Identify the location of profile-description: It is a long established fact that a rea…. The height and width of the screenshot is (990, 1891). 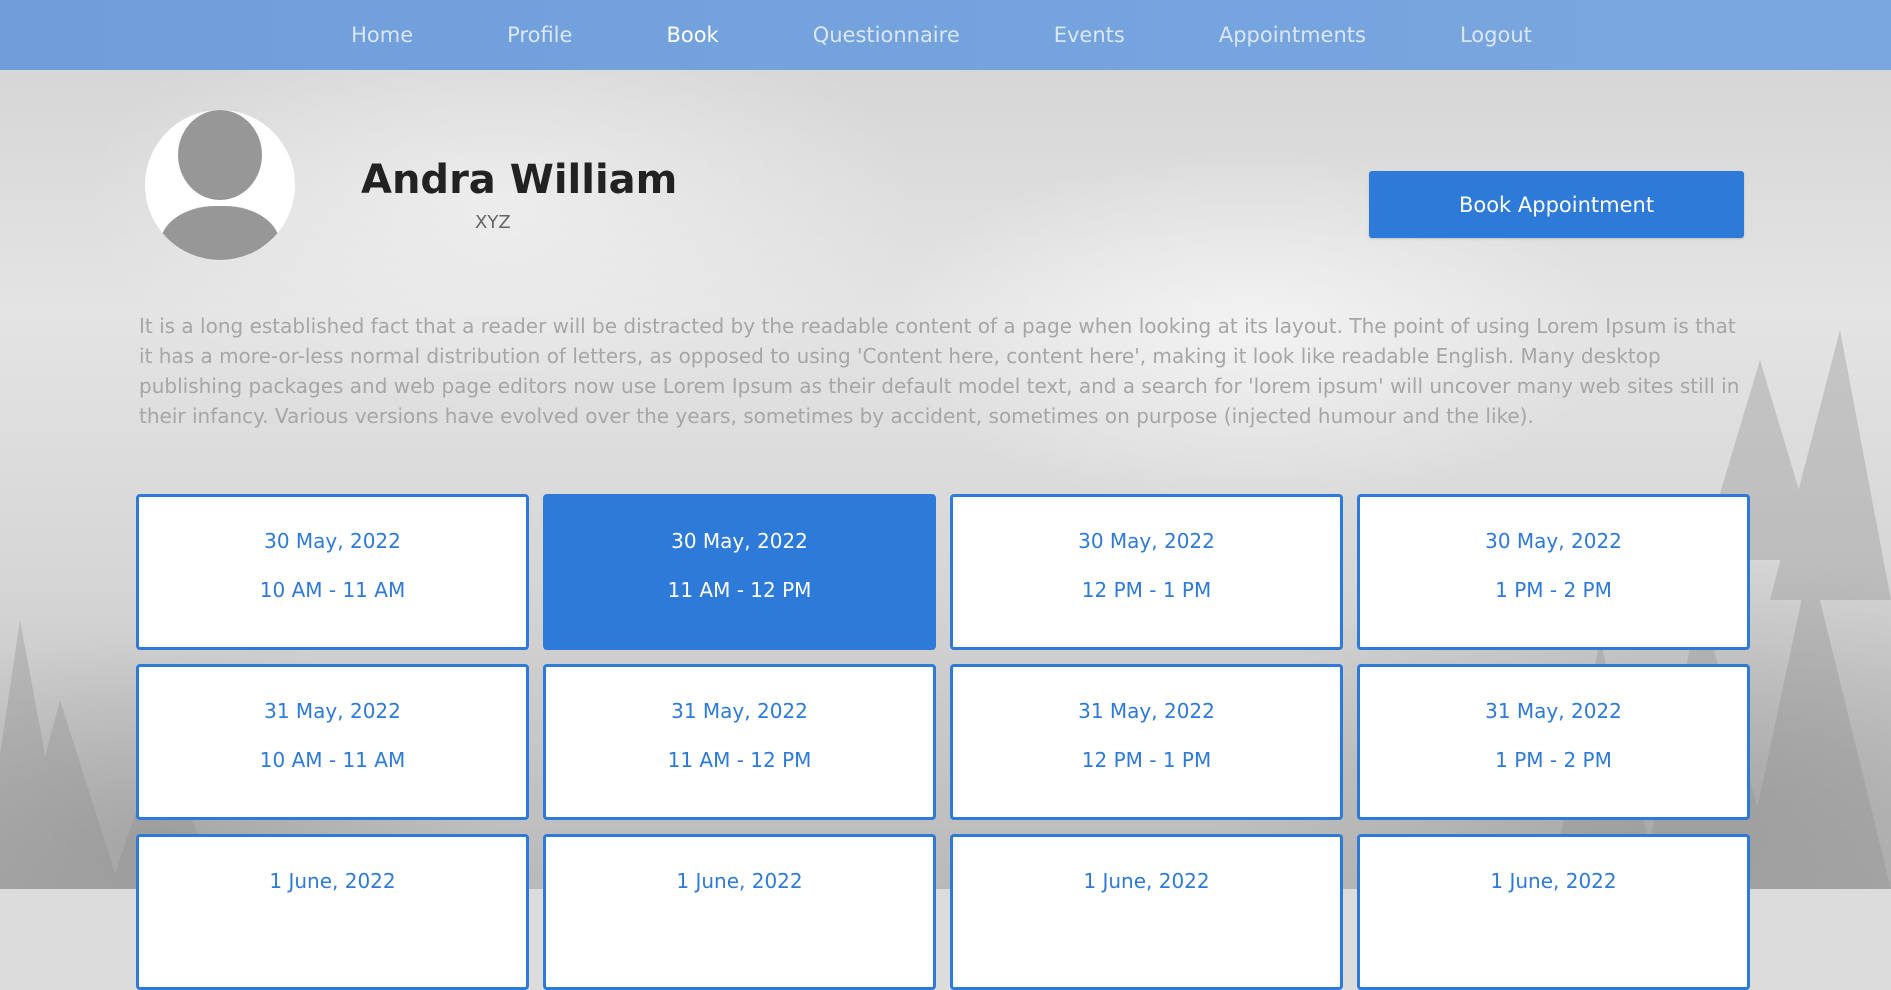
(939, 371).